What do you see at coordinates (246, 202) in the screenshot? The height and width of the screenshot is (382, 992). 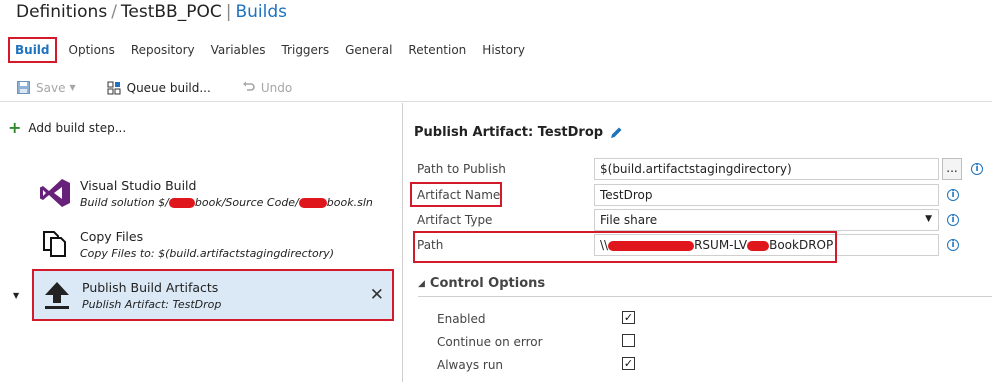 I see `step-subtitle-mid: book/Source Code/` at bounding box center [246, 202].